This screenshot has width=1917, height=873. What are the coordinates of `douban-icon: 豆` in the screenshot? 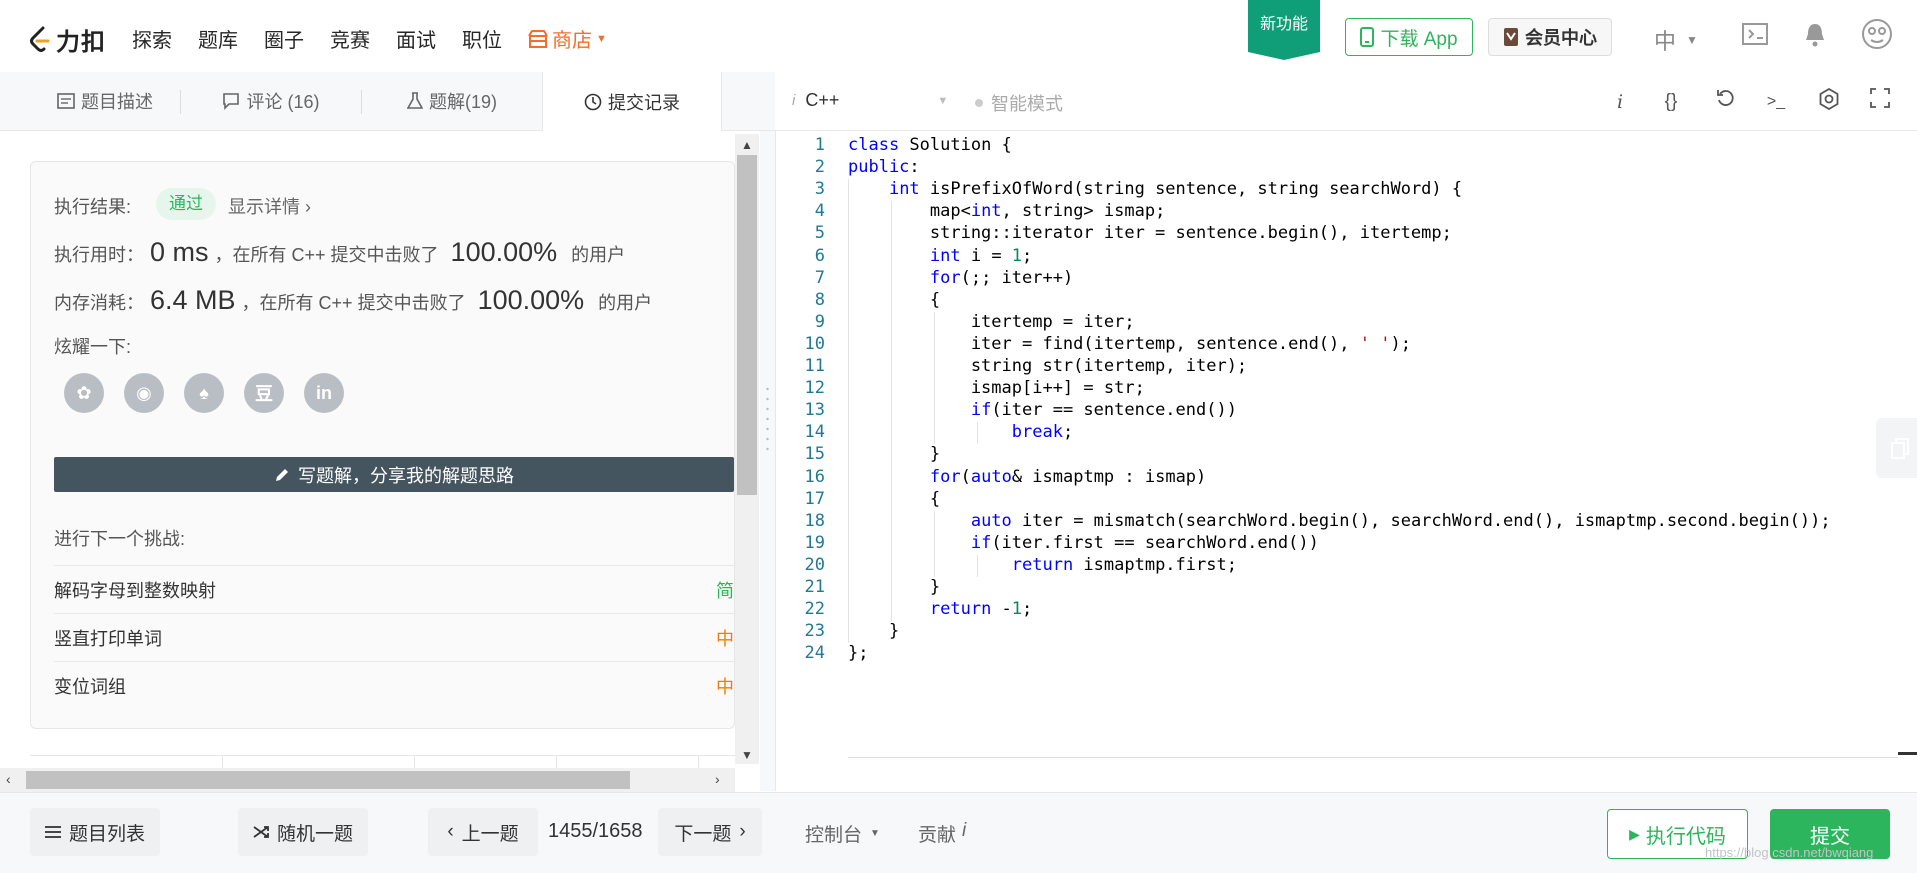 It's located at (264, 393).